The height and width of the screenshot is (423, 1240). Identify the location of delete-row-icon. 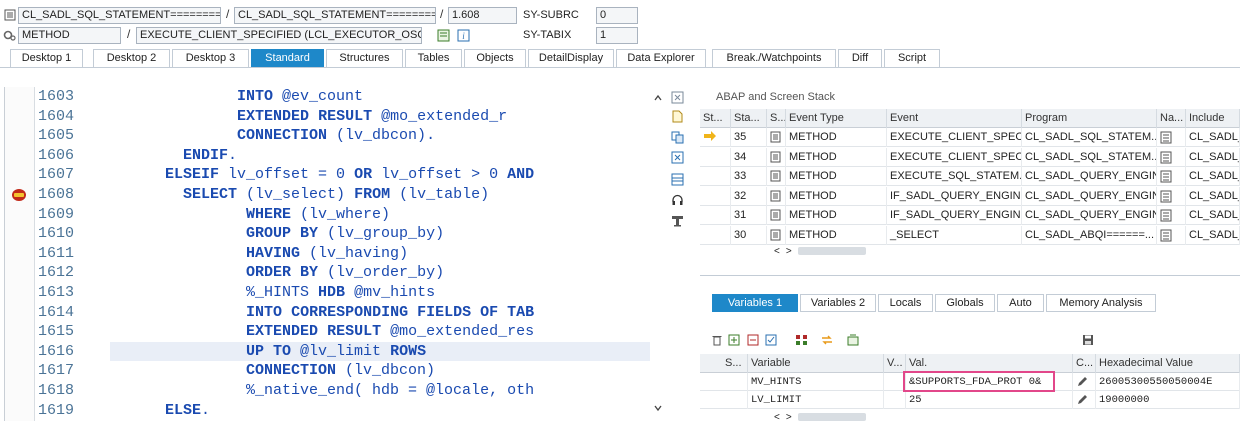
(753, 341).